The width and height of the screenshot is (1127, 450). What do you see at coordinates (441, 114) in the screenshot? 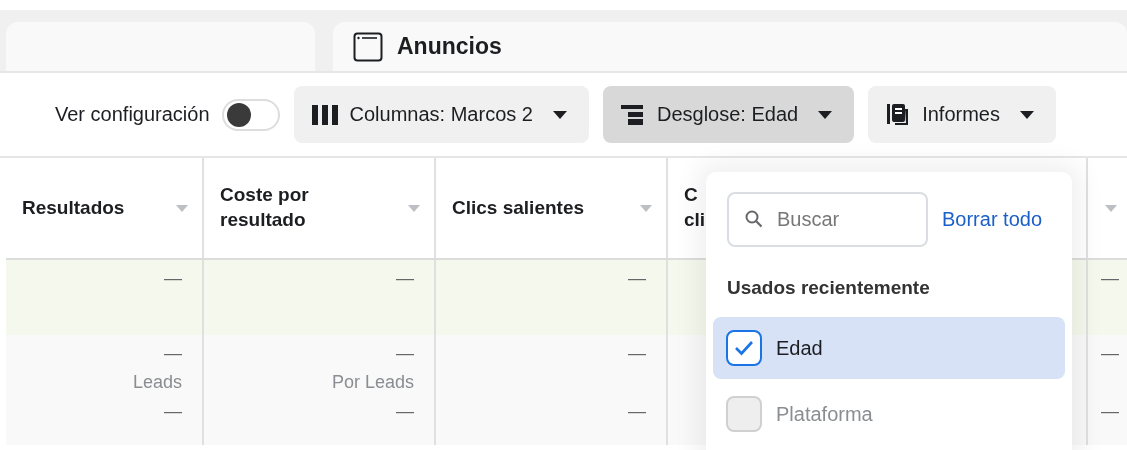
I see `toolbar-button: Columnas: Marcos 2` at bounding box center [441, 114].